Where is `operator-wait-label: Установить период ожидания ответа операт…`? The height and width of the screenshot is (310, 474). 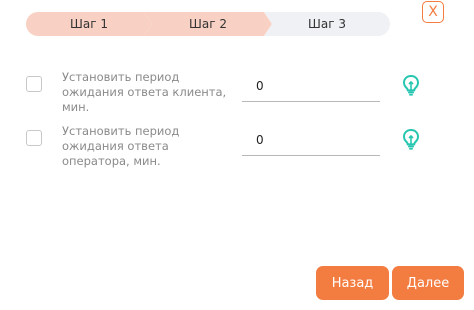 operator-wait-label: Установить период ожидания ответа операт… is located at coordinates (121, 146).